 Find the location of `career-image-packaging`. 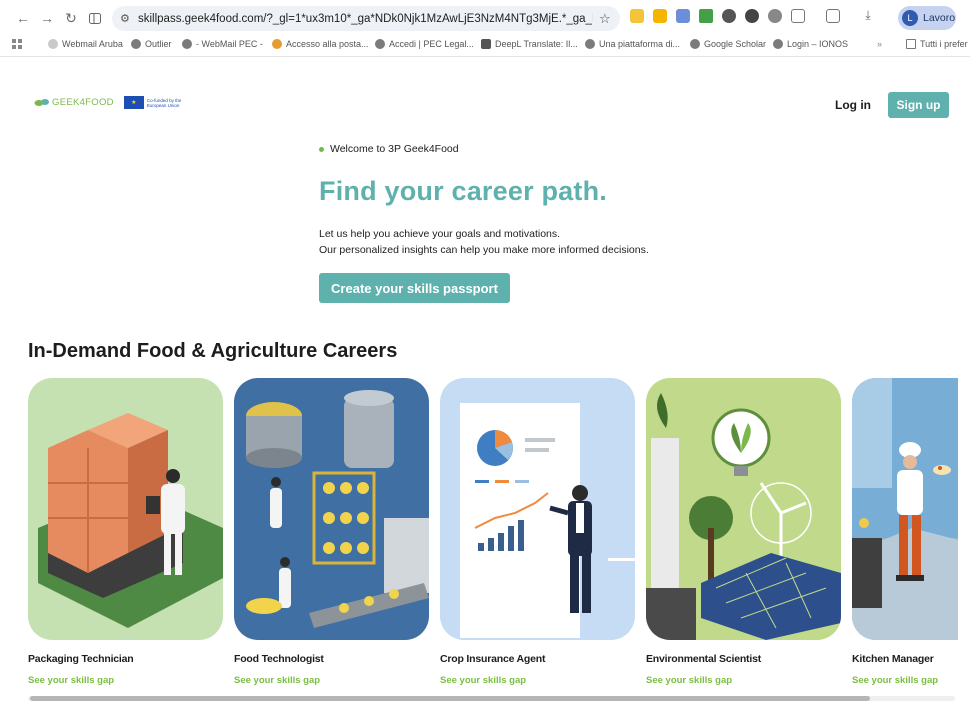

career-image-packaging is located at coordinates (125, 509).